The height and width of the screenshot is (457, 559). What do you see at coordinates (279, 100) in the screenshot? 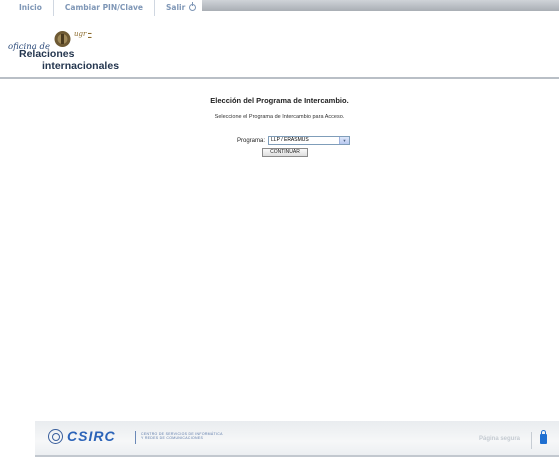
I see `main-title: Elección del Programa de Intercambio.` at bounding box center [279, 100].